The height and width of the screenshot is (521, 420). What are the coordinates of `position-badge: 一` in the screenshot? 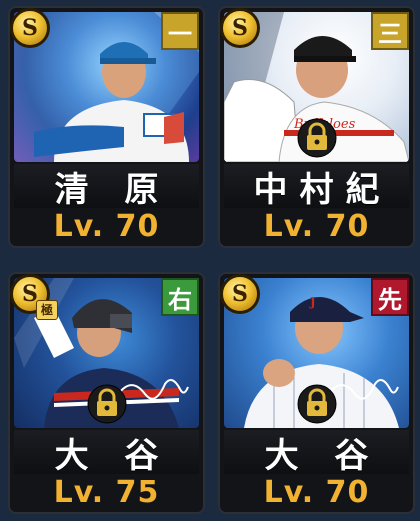 It's located at (180, 31).